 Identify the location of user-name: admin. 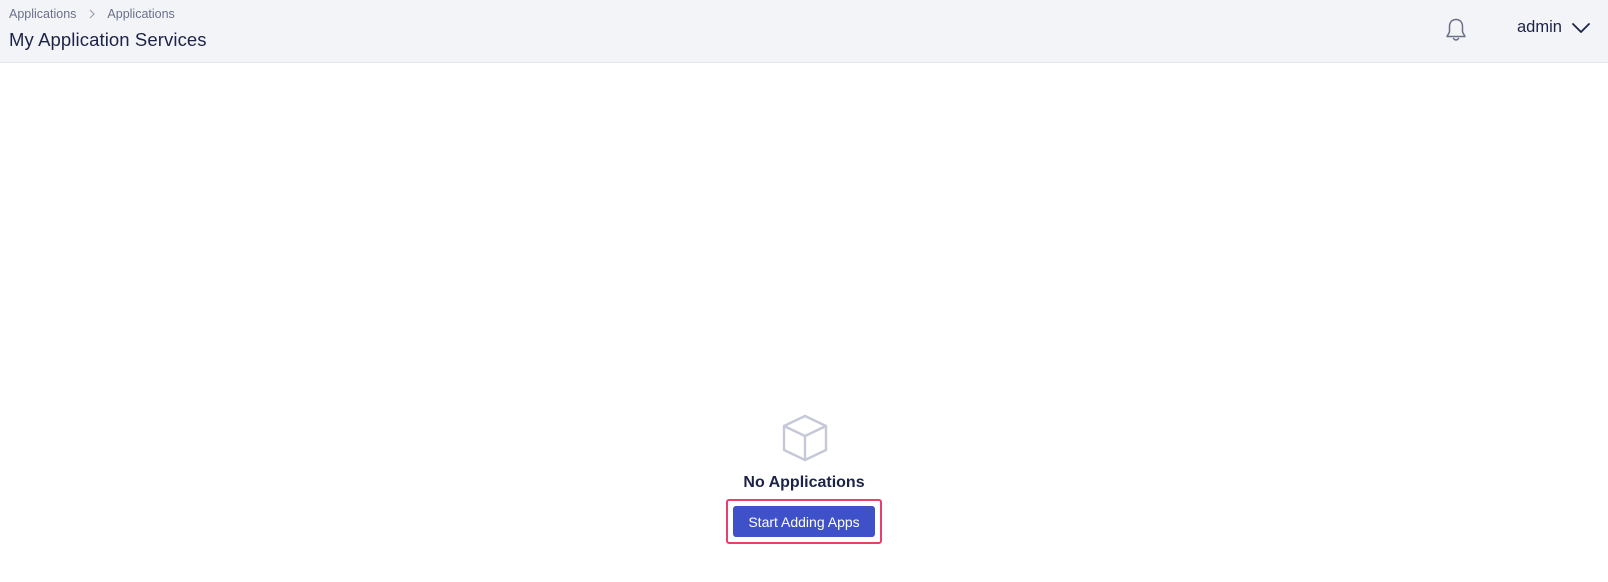
(1539, 27).